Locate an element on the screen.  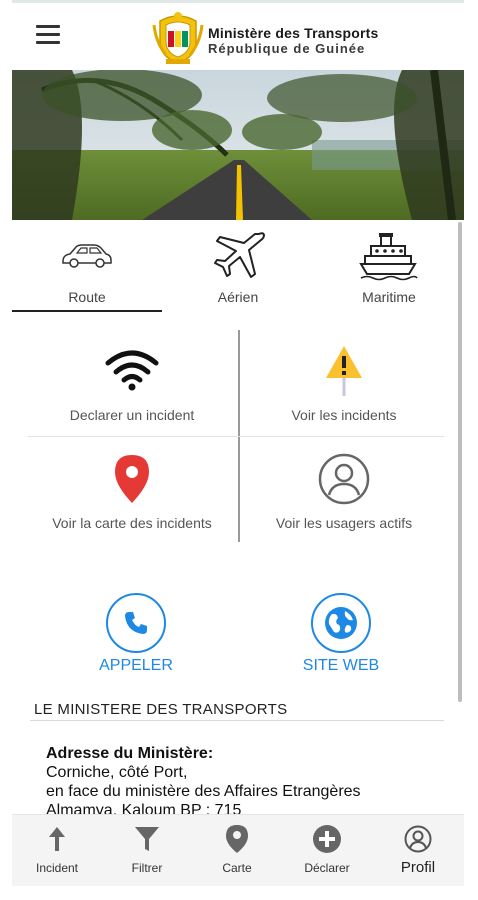
tab-aerien-label: Aérien is located at coordinates (238, 297).